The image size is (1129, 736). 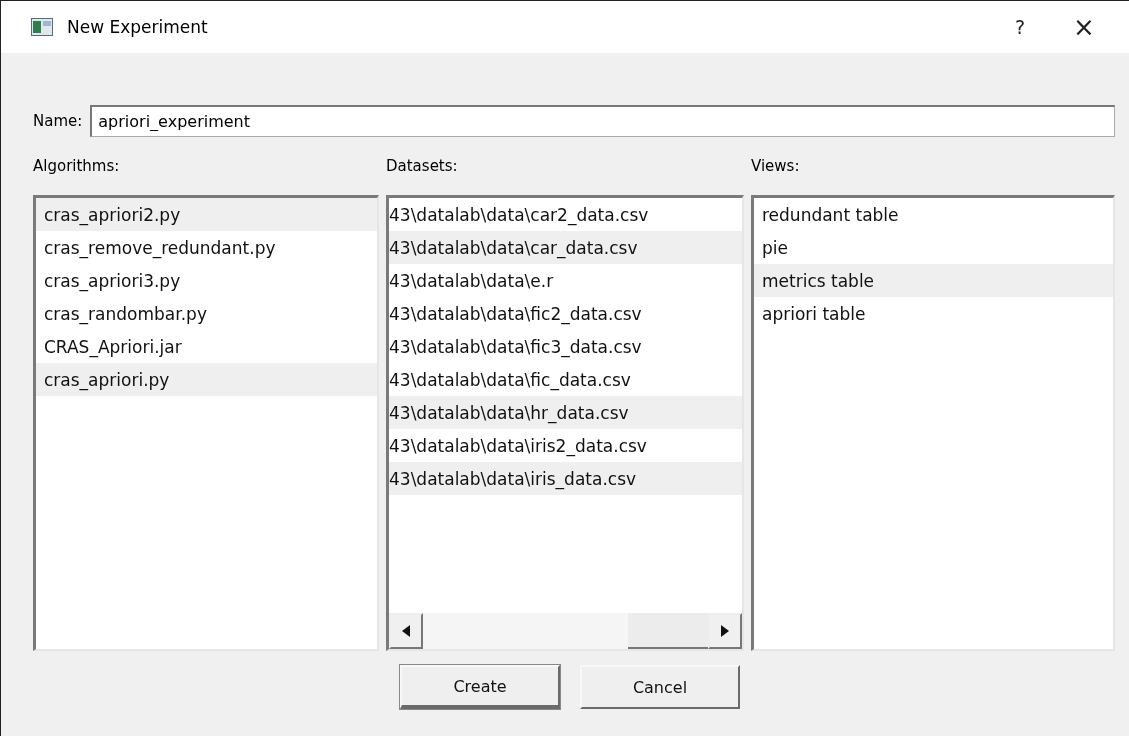 I want to click on scroll-right-button, so click(x=725, y=631).